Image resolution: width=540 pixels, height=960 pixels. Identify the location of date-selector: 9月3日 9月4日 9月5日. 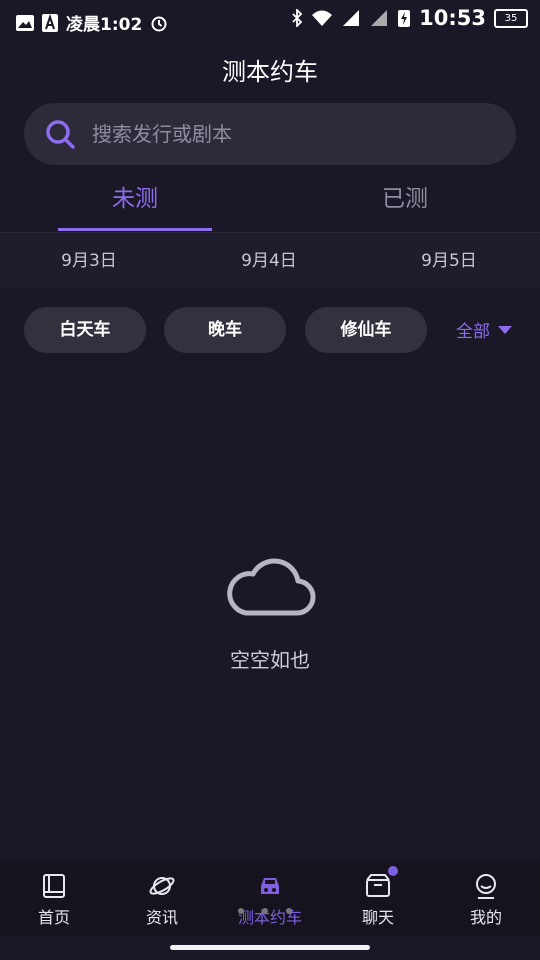
(270, 261).